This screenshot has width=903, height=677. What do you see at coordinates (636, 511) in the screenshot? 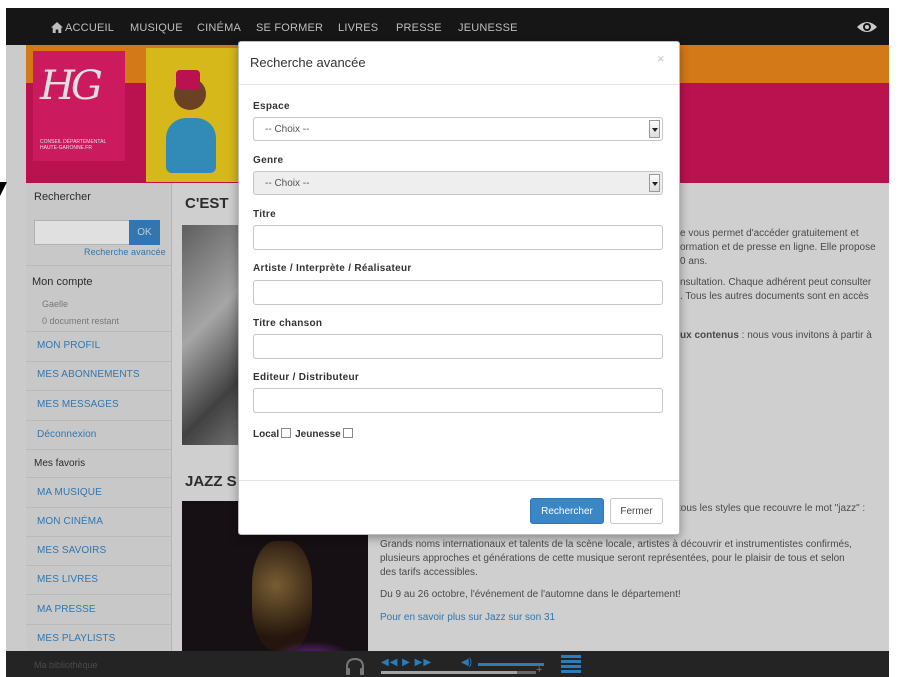
I see `close-button: Fermer` at bounding box center [636, 511].